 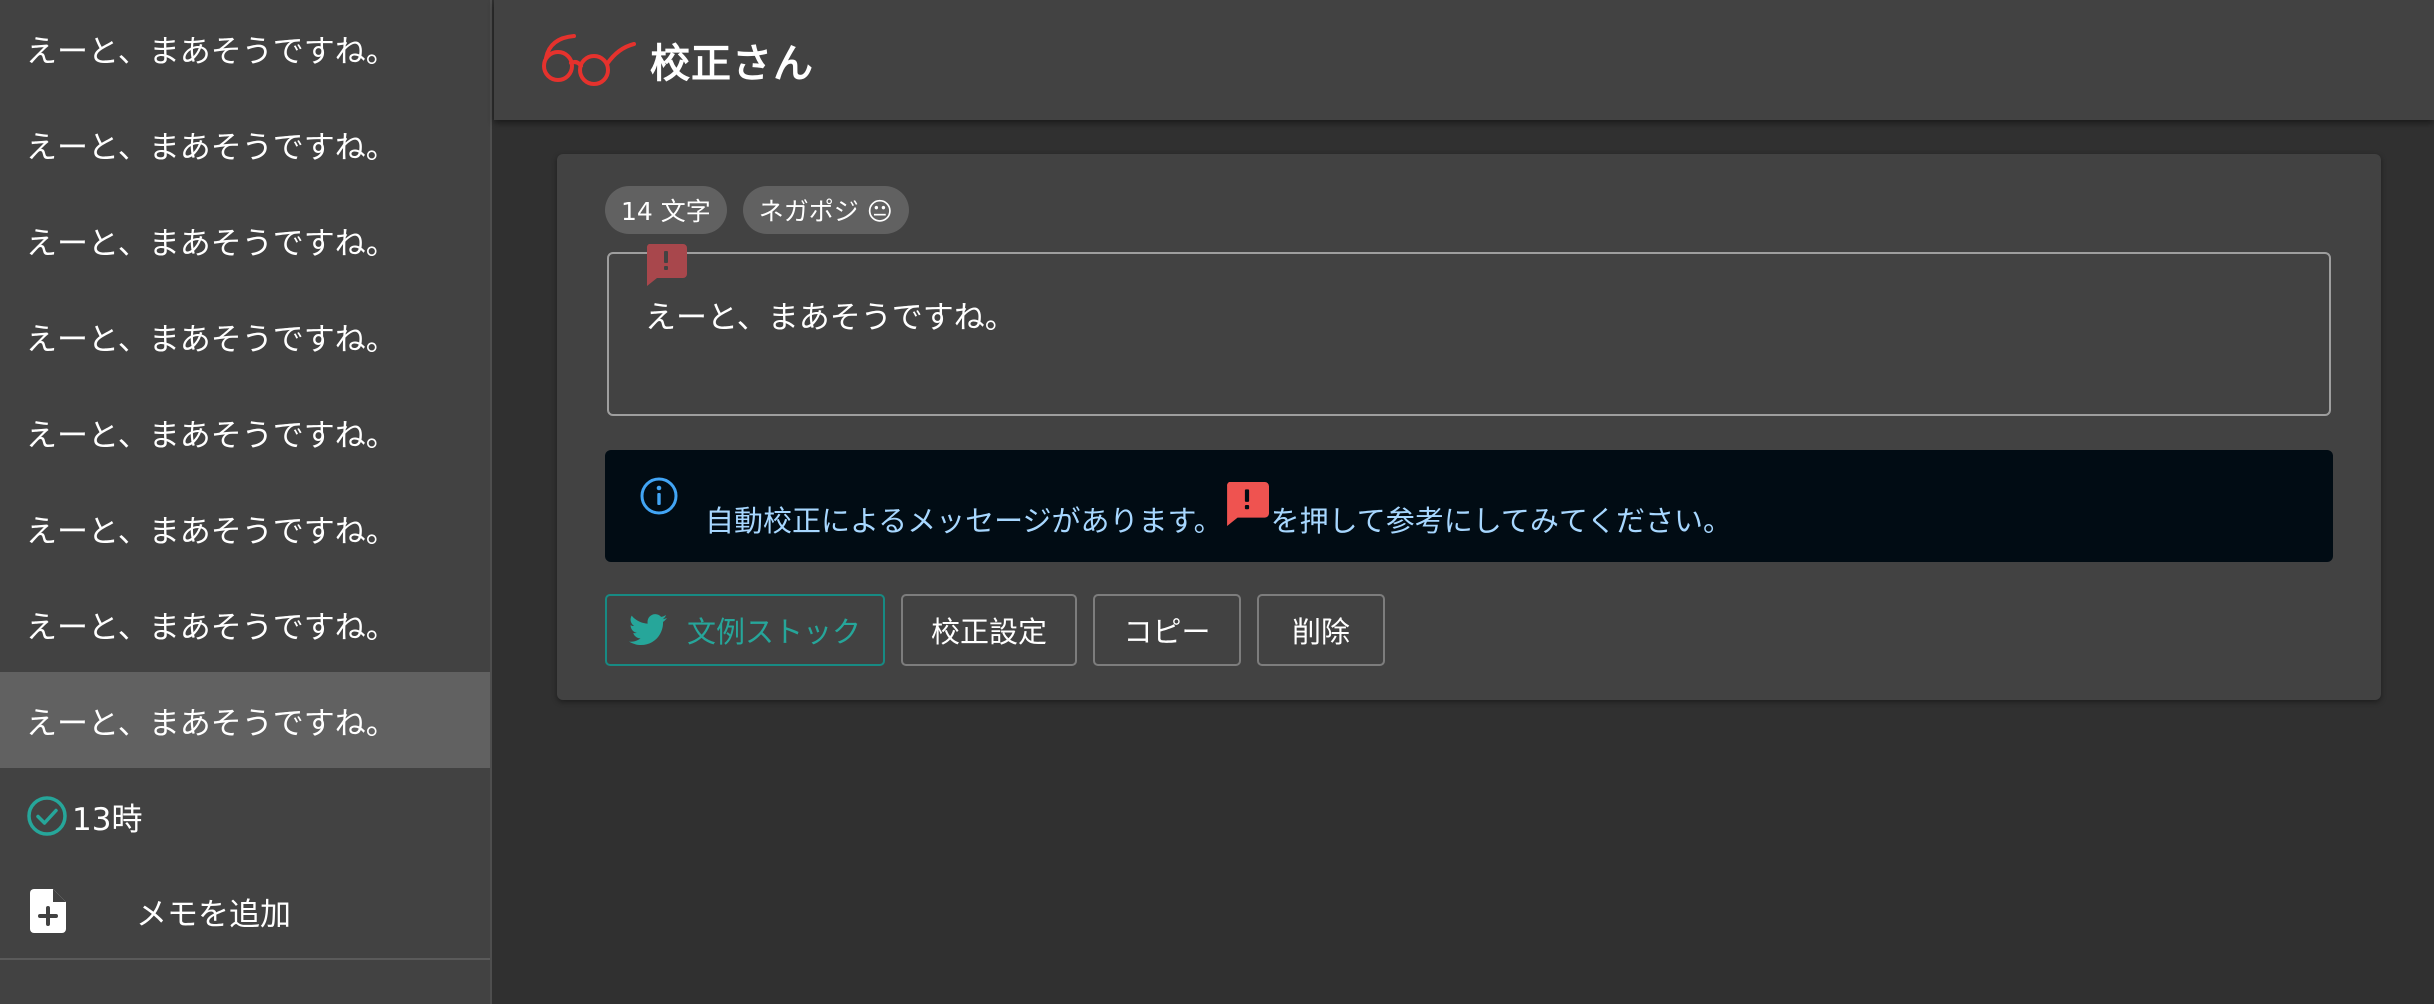 What do you see at coordinates (989, 630) in the screenshot?
I see `proofread-settings-button: 校正設定` at bounding box center [989, 630].